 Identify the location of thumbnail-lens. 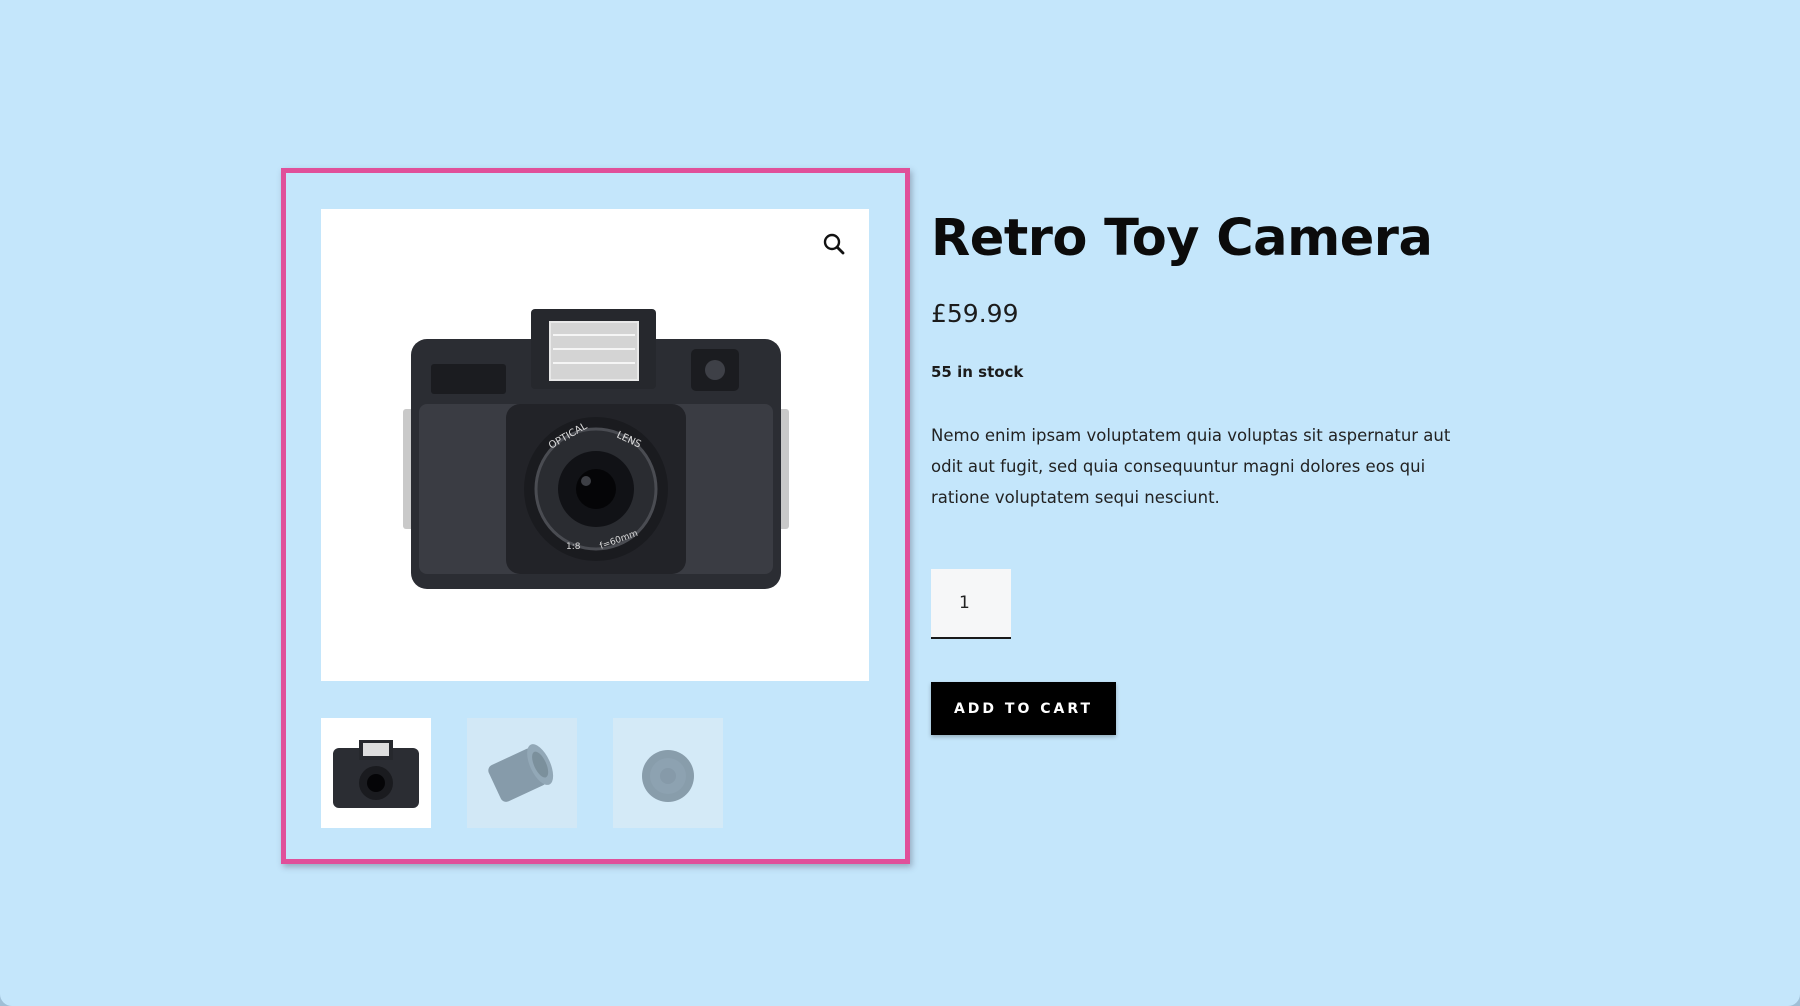
(522, 773).